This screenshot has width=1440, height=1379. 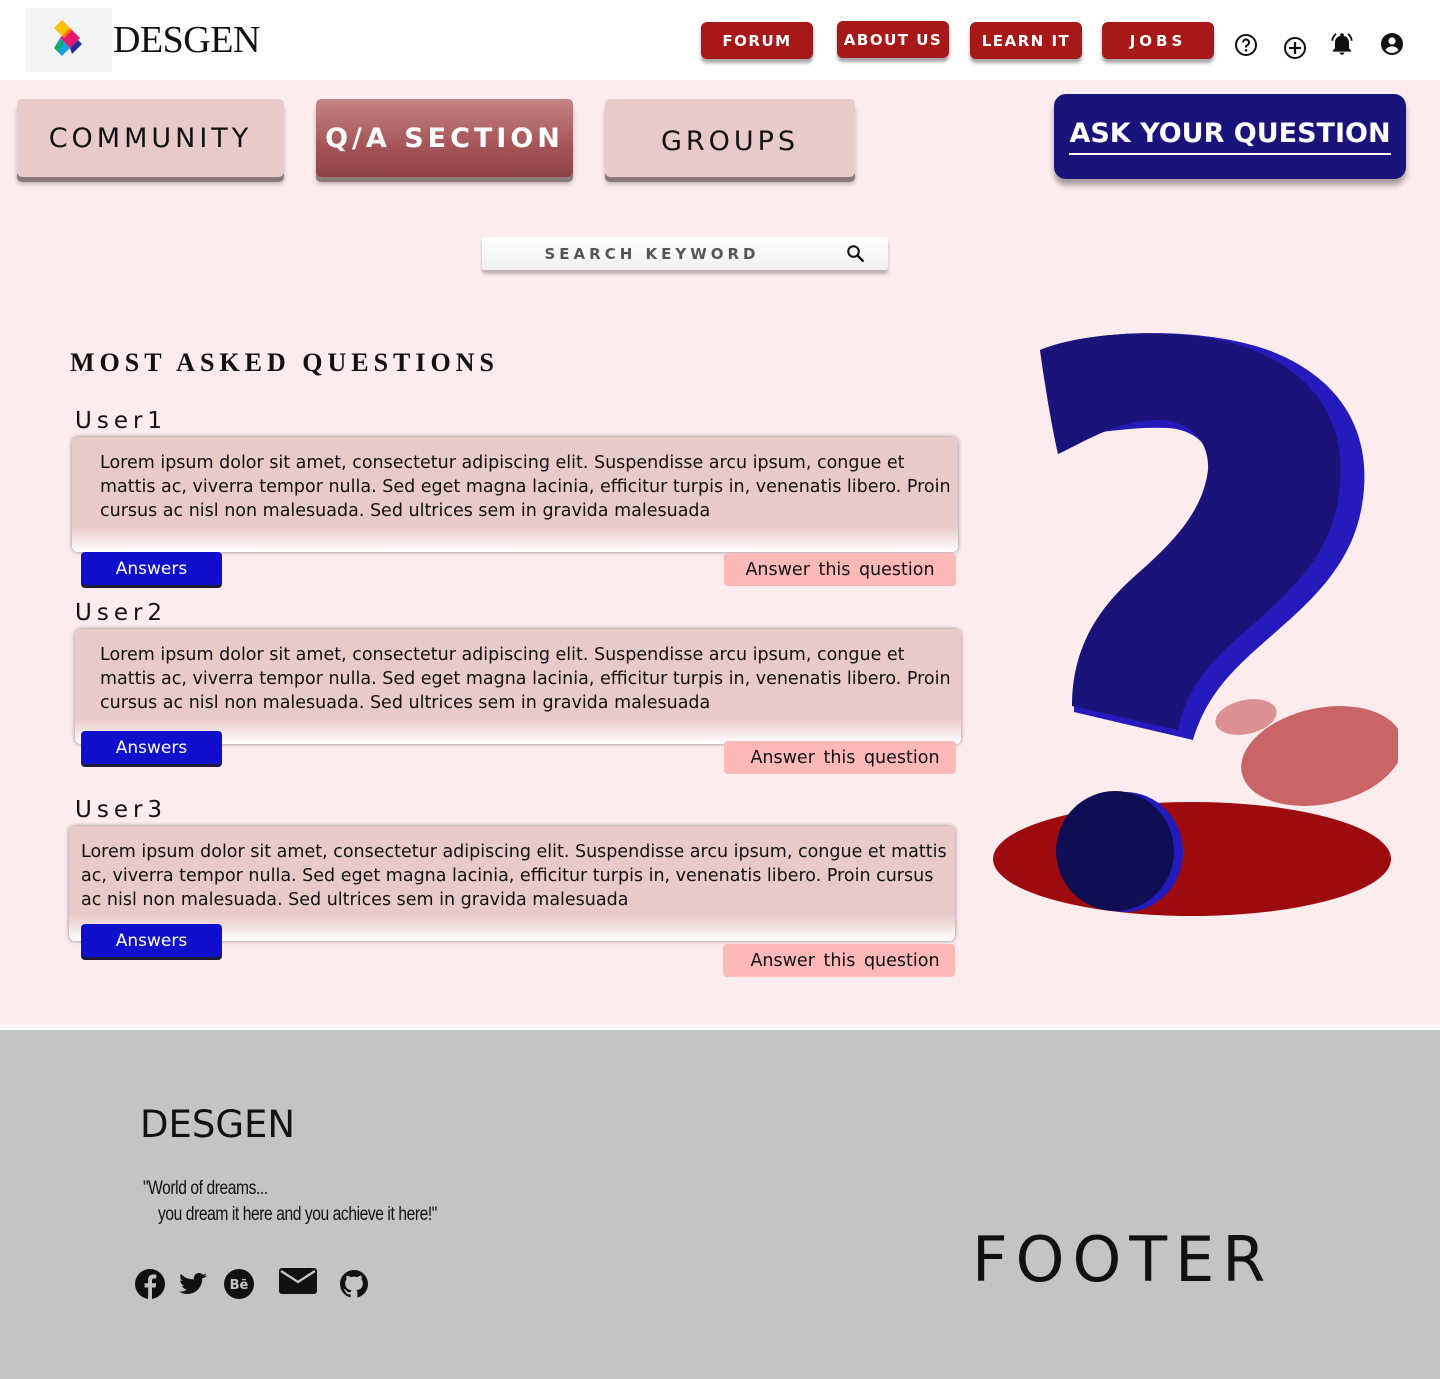 I want to click on ask-question-label: ASK YOUR QUESTION, so click(x=1230, y=136).